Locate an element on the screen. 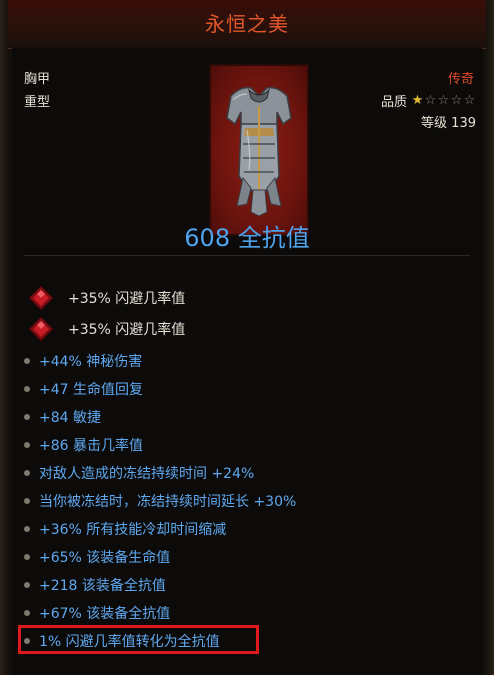 Image resolution: width=494 pixels, height=675 pixels. star-icon: ★ is located at coordinates (417, 100).